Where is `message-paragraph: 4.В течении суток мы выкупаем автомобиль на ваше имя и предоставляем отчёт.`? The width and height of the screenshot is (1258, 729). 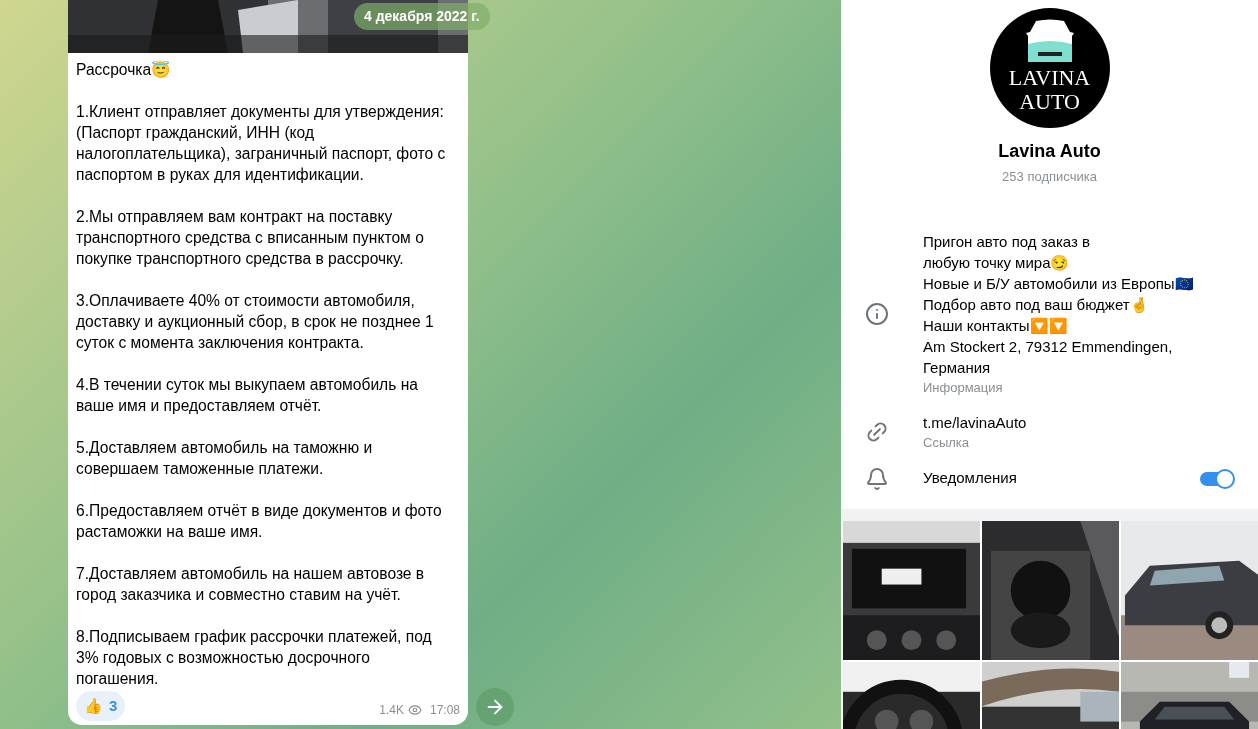
message-paragraph: 4.В течении суток мы выкупаем автомобиль на ваше имя и предоставляем отчёт. is located at coordinates (247, 395).